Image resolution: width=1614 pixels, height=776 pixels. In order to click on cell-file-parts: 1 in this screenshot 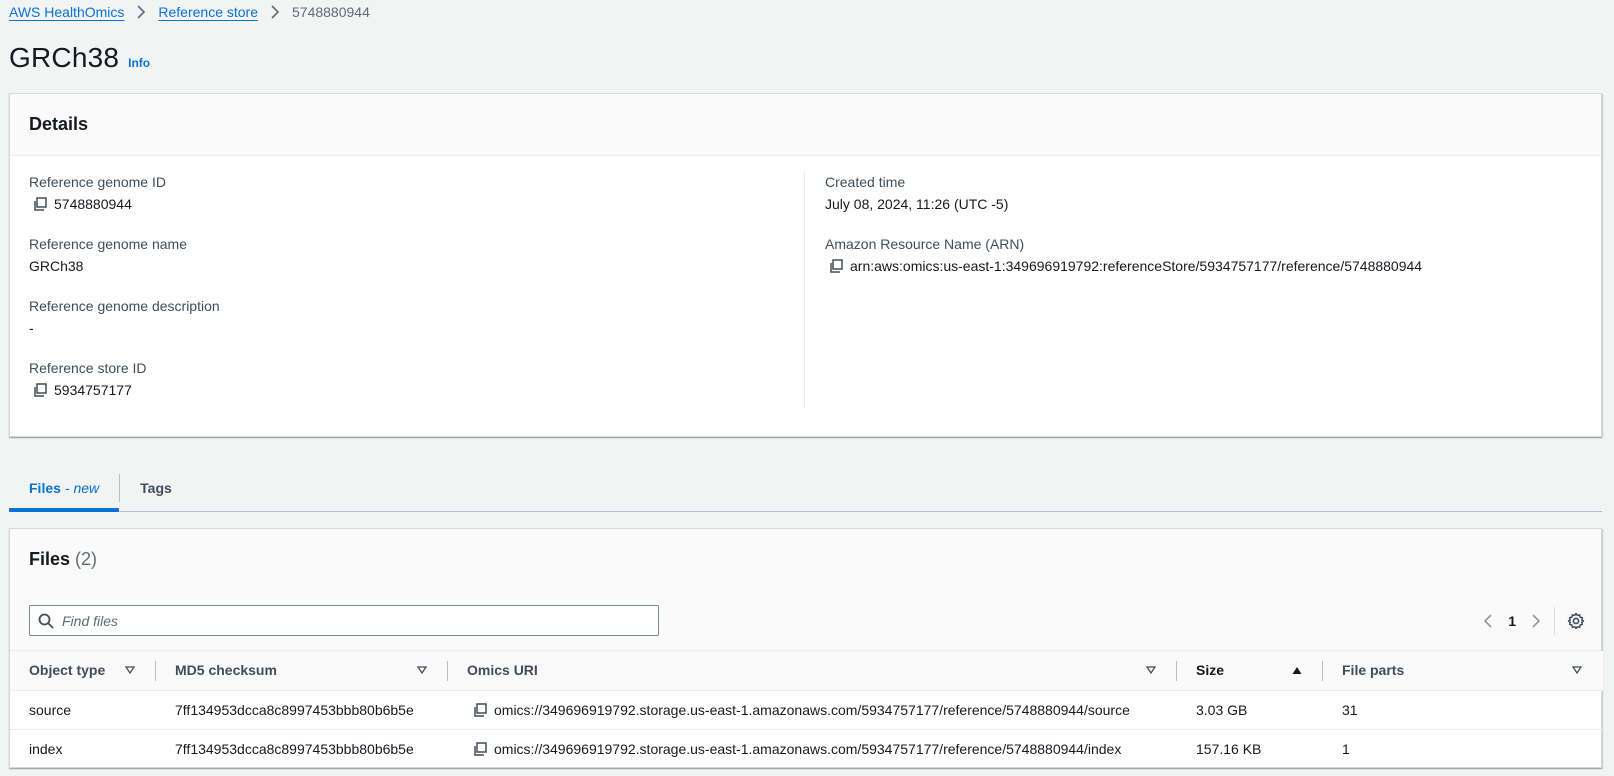, I will do `click(1346, 748)`.